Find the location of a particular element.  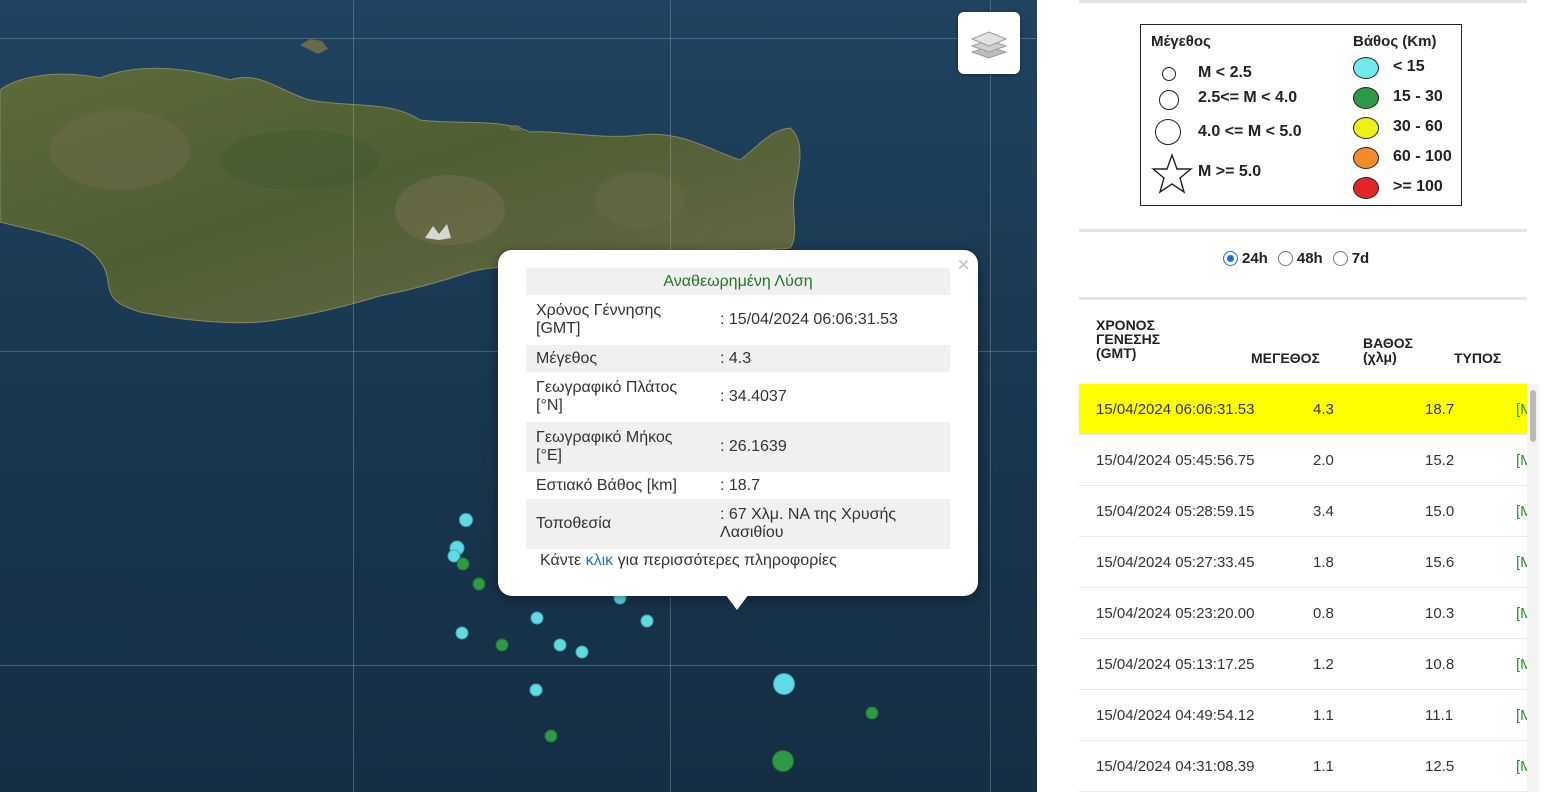

cell-depth: 10.8 is located at coordinates (1440, 664).